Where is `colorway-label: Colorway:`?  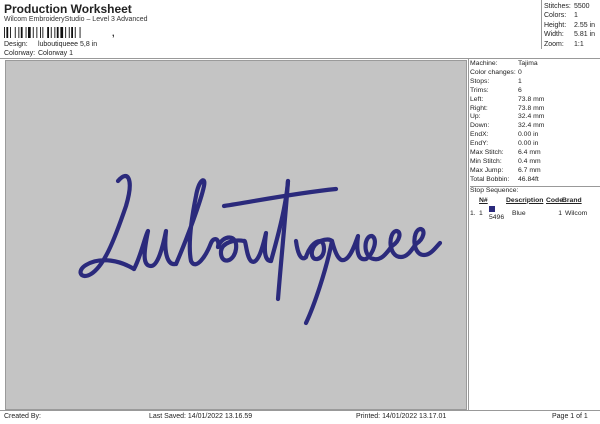 colorway-label: Colorway: is located at coordinates (20, 53).